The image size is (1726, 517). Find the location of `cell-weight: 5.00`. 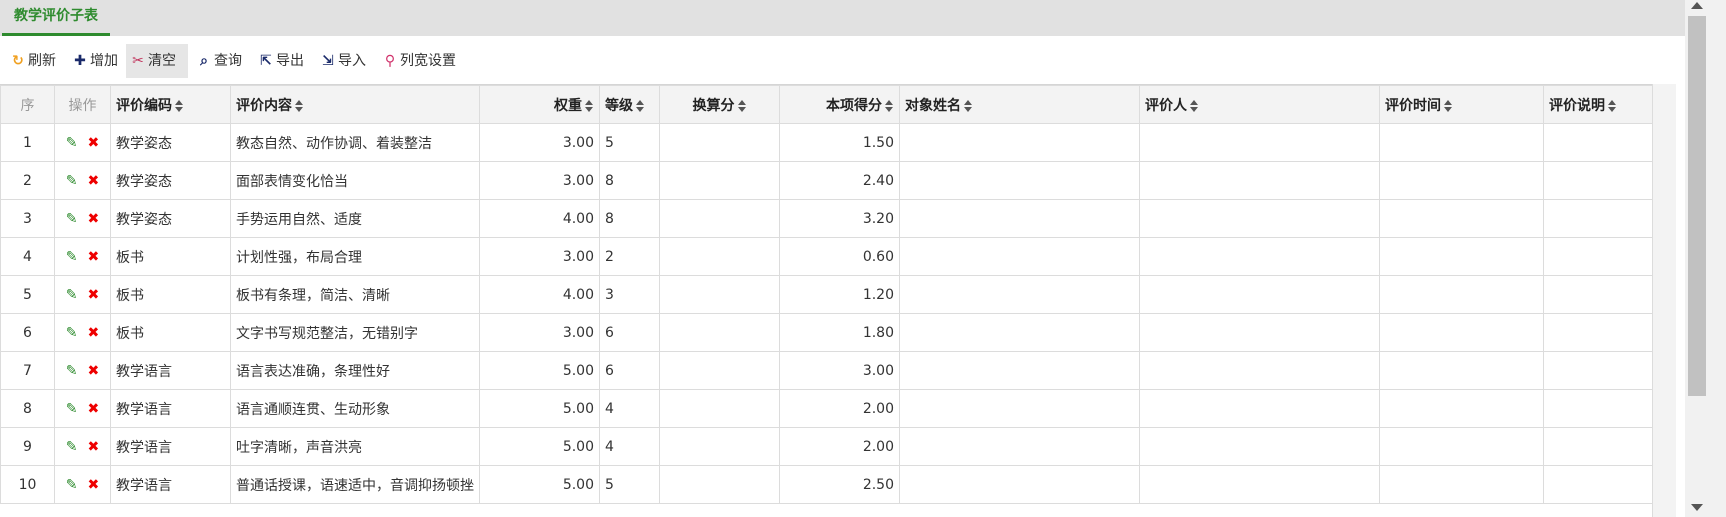

cell-weight: 5.00 is located at coordinates (539, 446).